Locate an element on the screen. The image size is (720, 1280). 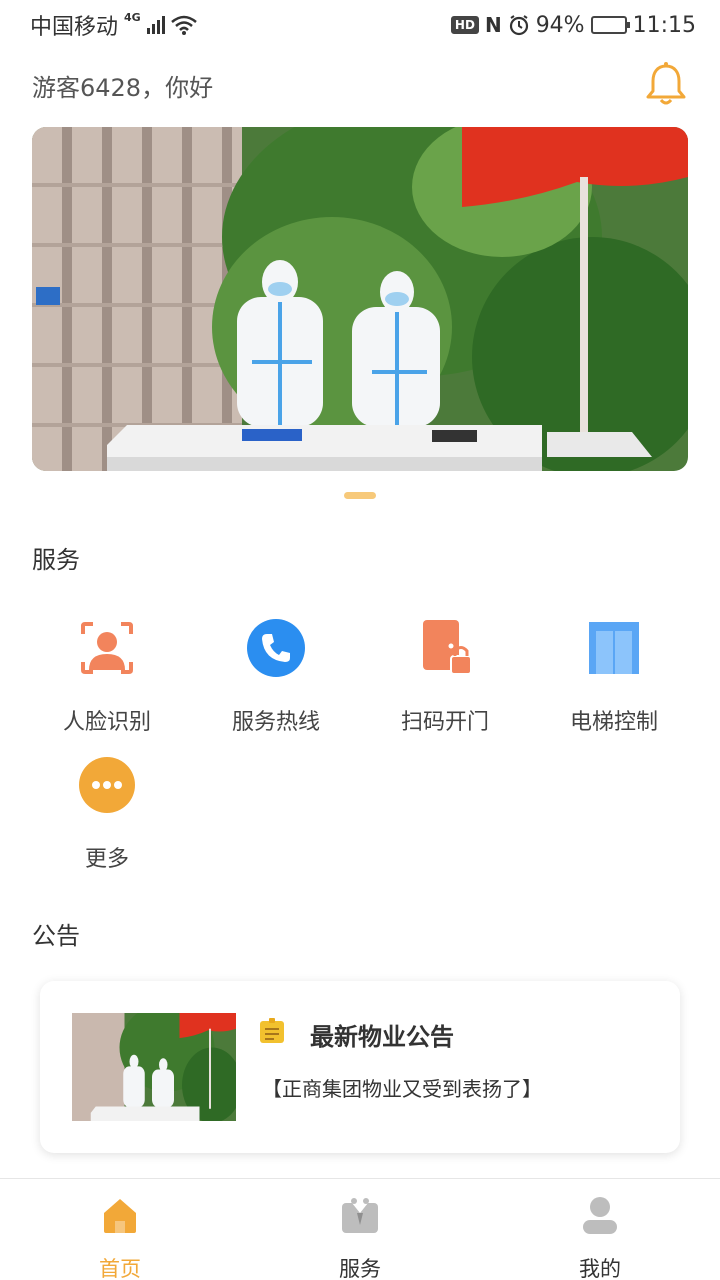
tab-label: 服务 is located at coordinates (360, 1268).